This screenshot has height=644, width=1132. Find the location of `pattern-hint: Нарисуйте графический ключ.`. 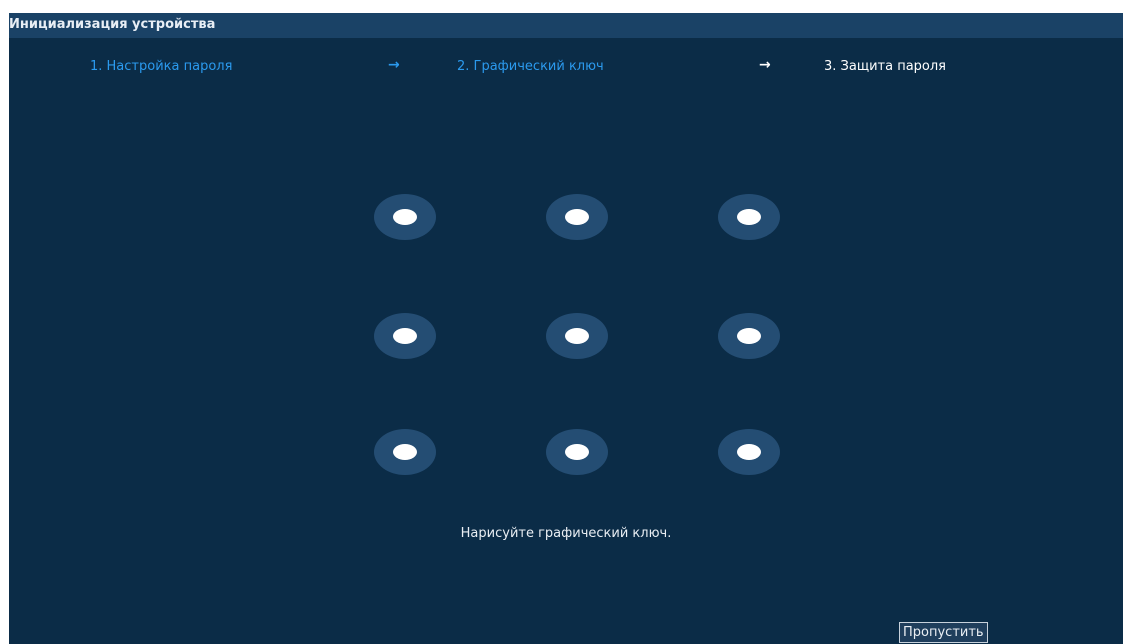

pattern-hint: Нарисуйте графический ключ. is located at coordinates (566, 533).